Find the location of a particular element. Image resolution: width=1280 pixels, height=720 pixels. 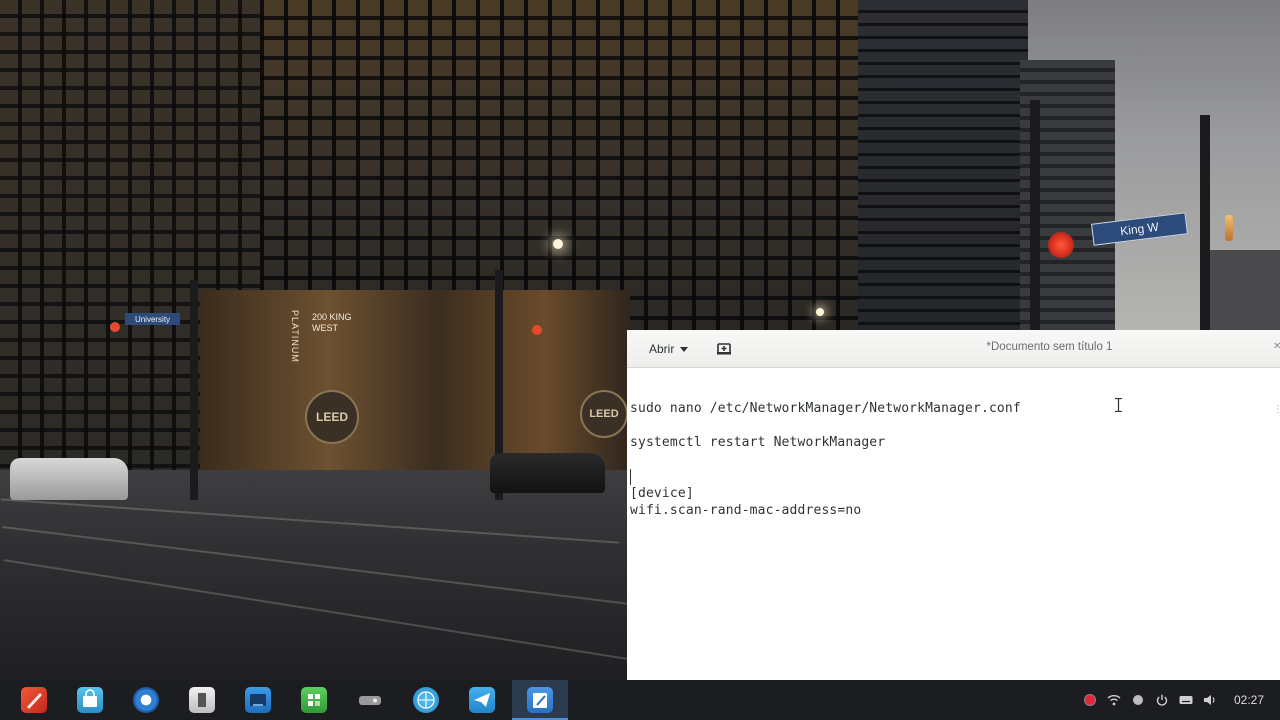

media-icon is located at coordinates (370, 700).